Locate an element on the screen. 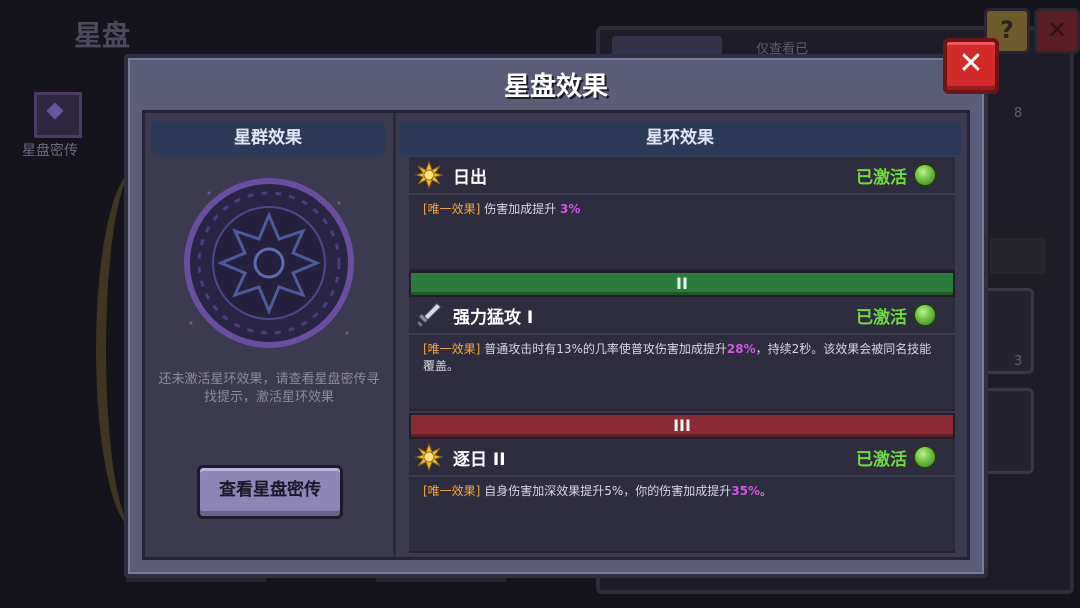 This screenshot has height=608, width=1080. view-star-chart-secret-button: 查看星盘密传 is located at coordinates (270, 492).